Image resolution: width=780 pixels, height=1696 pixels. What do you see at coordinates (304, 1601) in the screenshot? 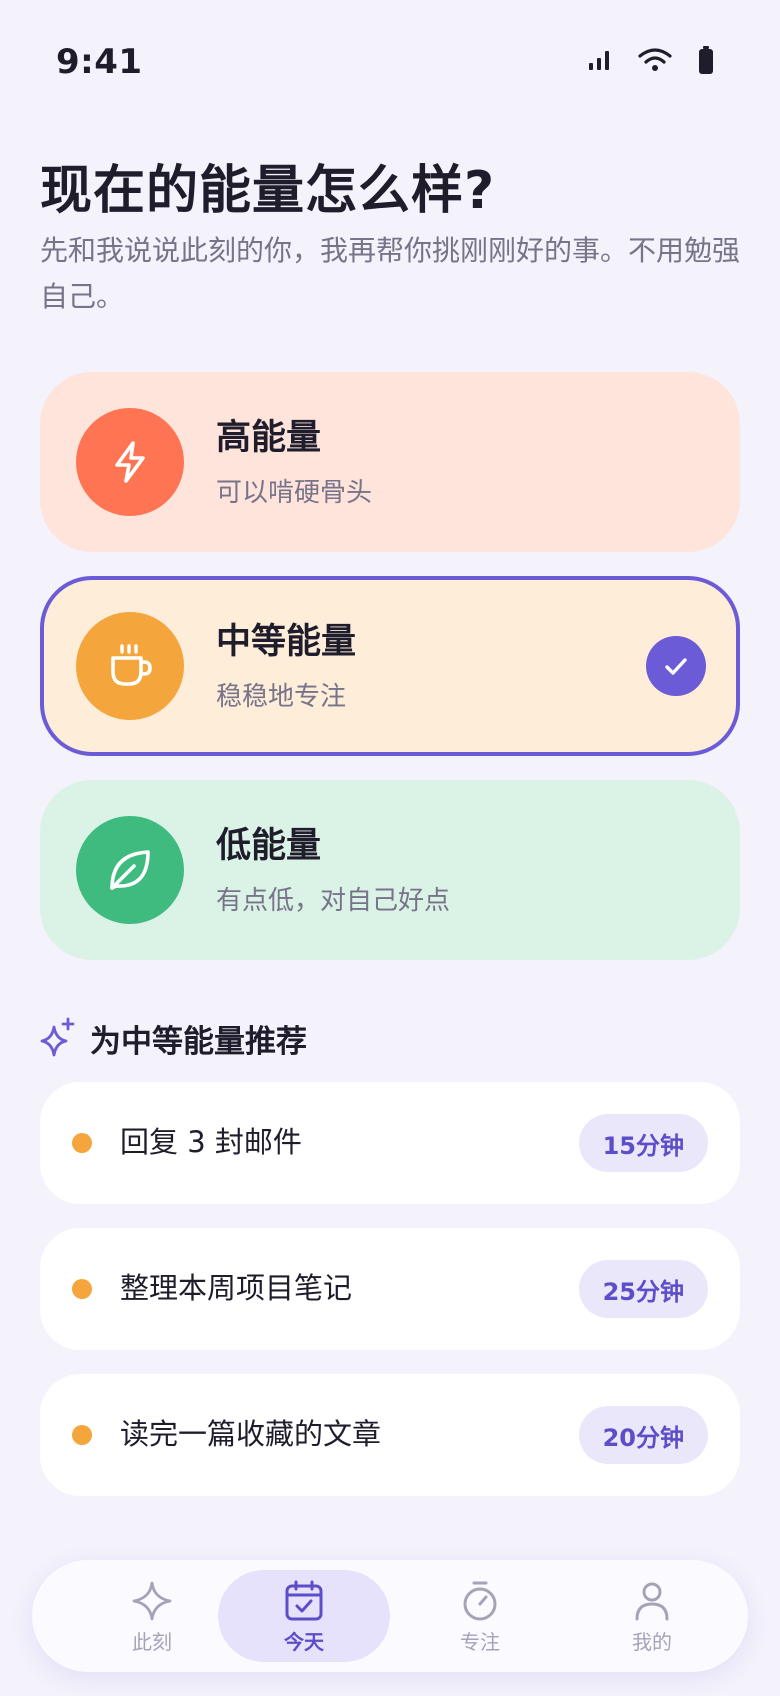
I see `calendar-check-icon` at bounding box center [304, 1601].